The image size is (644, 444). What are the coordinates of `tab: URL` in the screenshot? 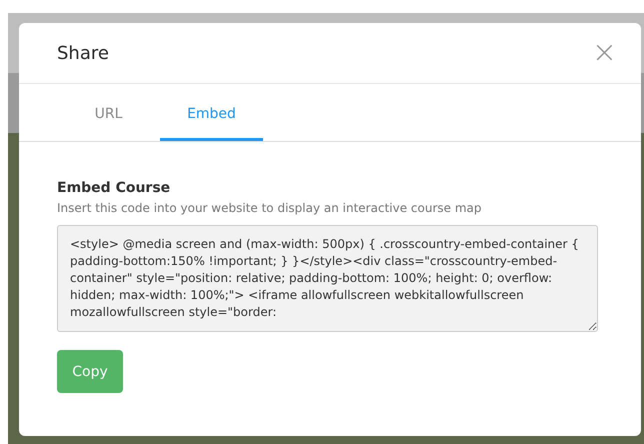 It's located at (108, 112).